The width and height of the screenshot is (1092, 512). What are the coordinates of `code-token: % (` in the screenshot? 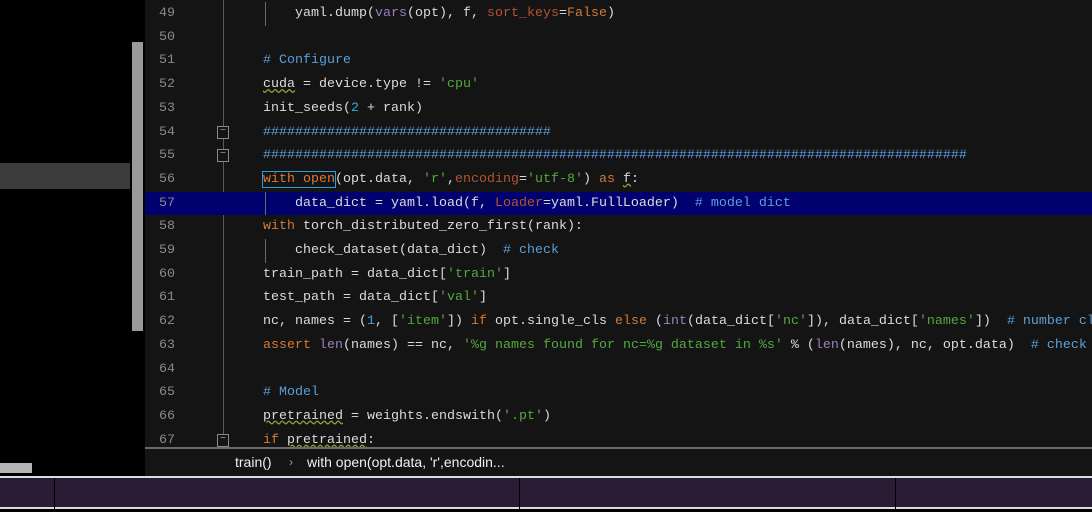 It's located at (798, 345).